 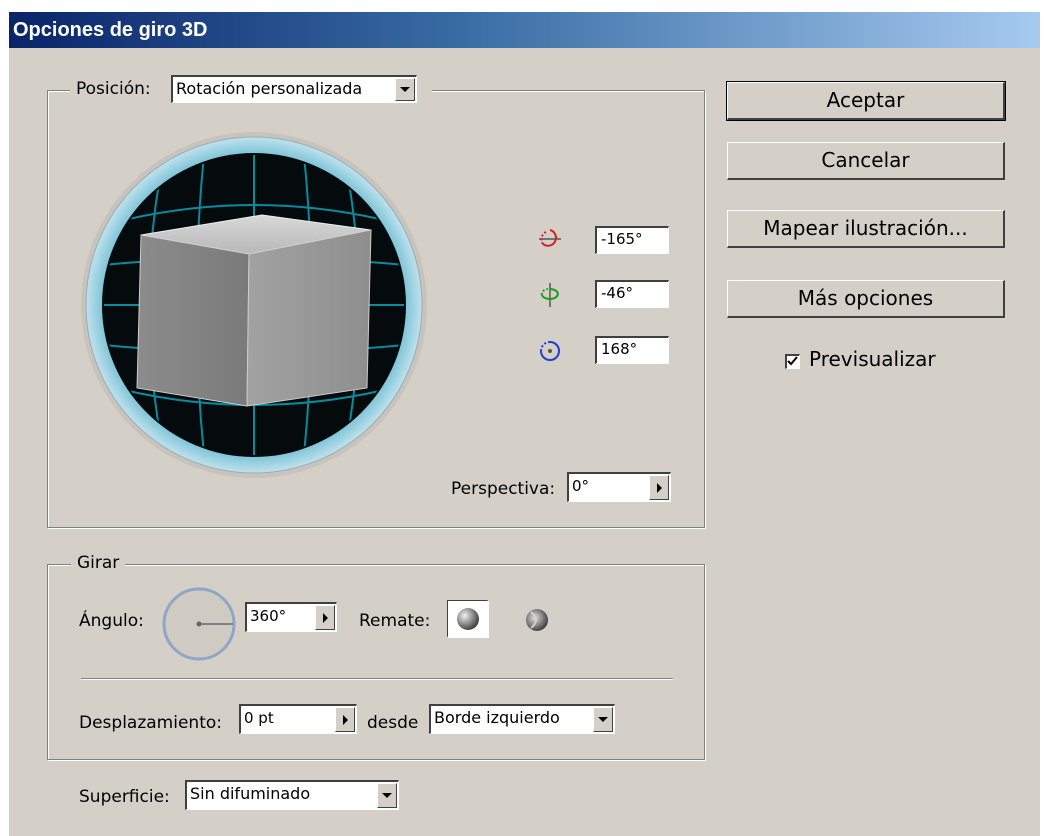 I want to click on ok-button: Aceptar, so click(x=866, y=101).